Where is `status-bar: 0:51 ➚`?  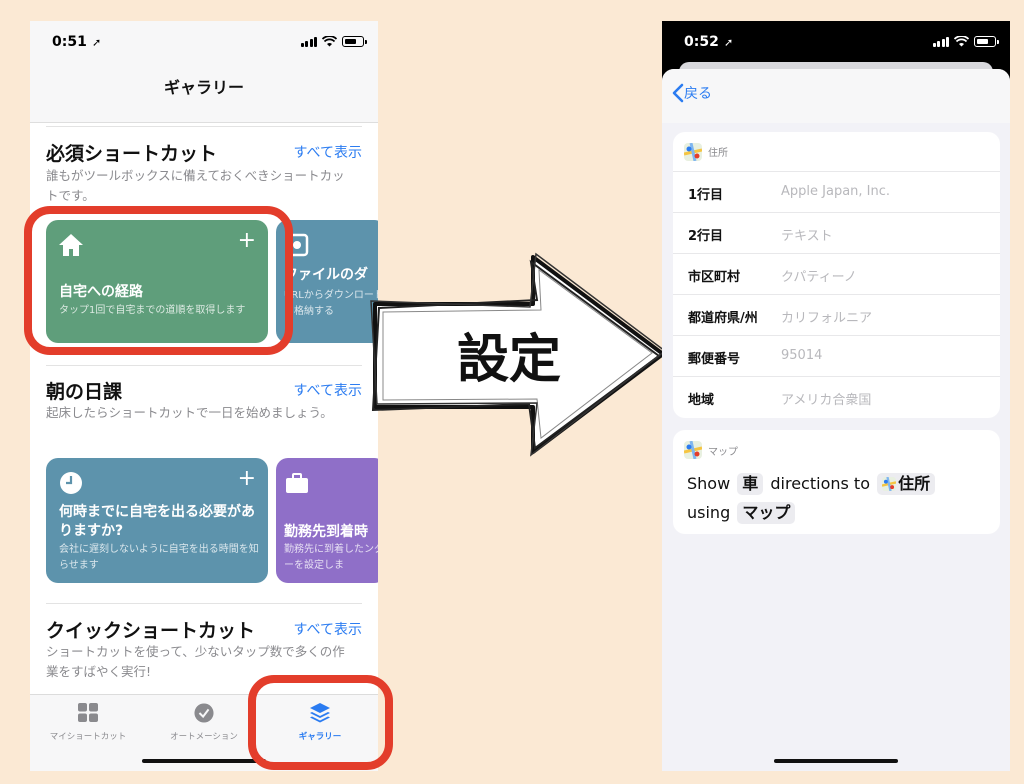
status-bar: 0:51 ➚ is located at coordinates (204, 43).